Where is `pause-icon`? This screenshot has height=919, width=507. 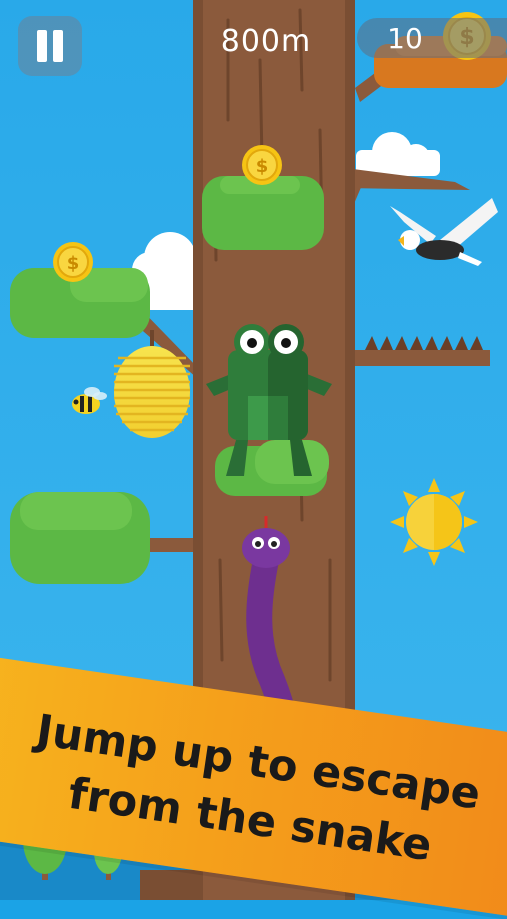
pause-icon is located at coordinates (42, 46).